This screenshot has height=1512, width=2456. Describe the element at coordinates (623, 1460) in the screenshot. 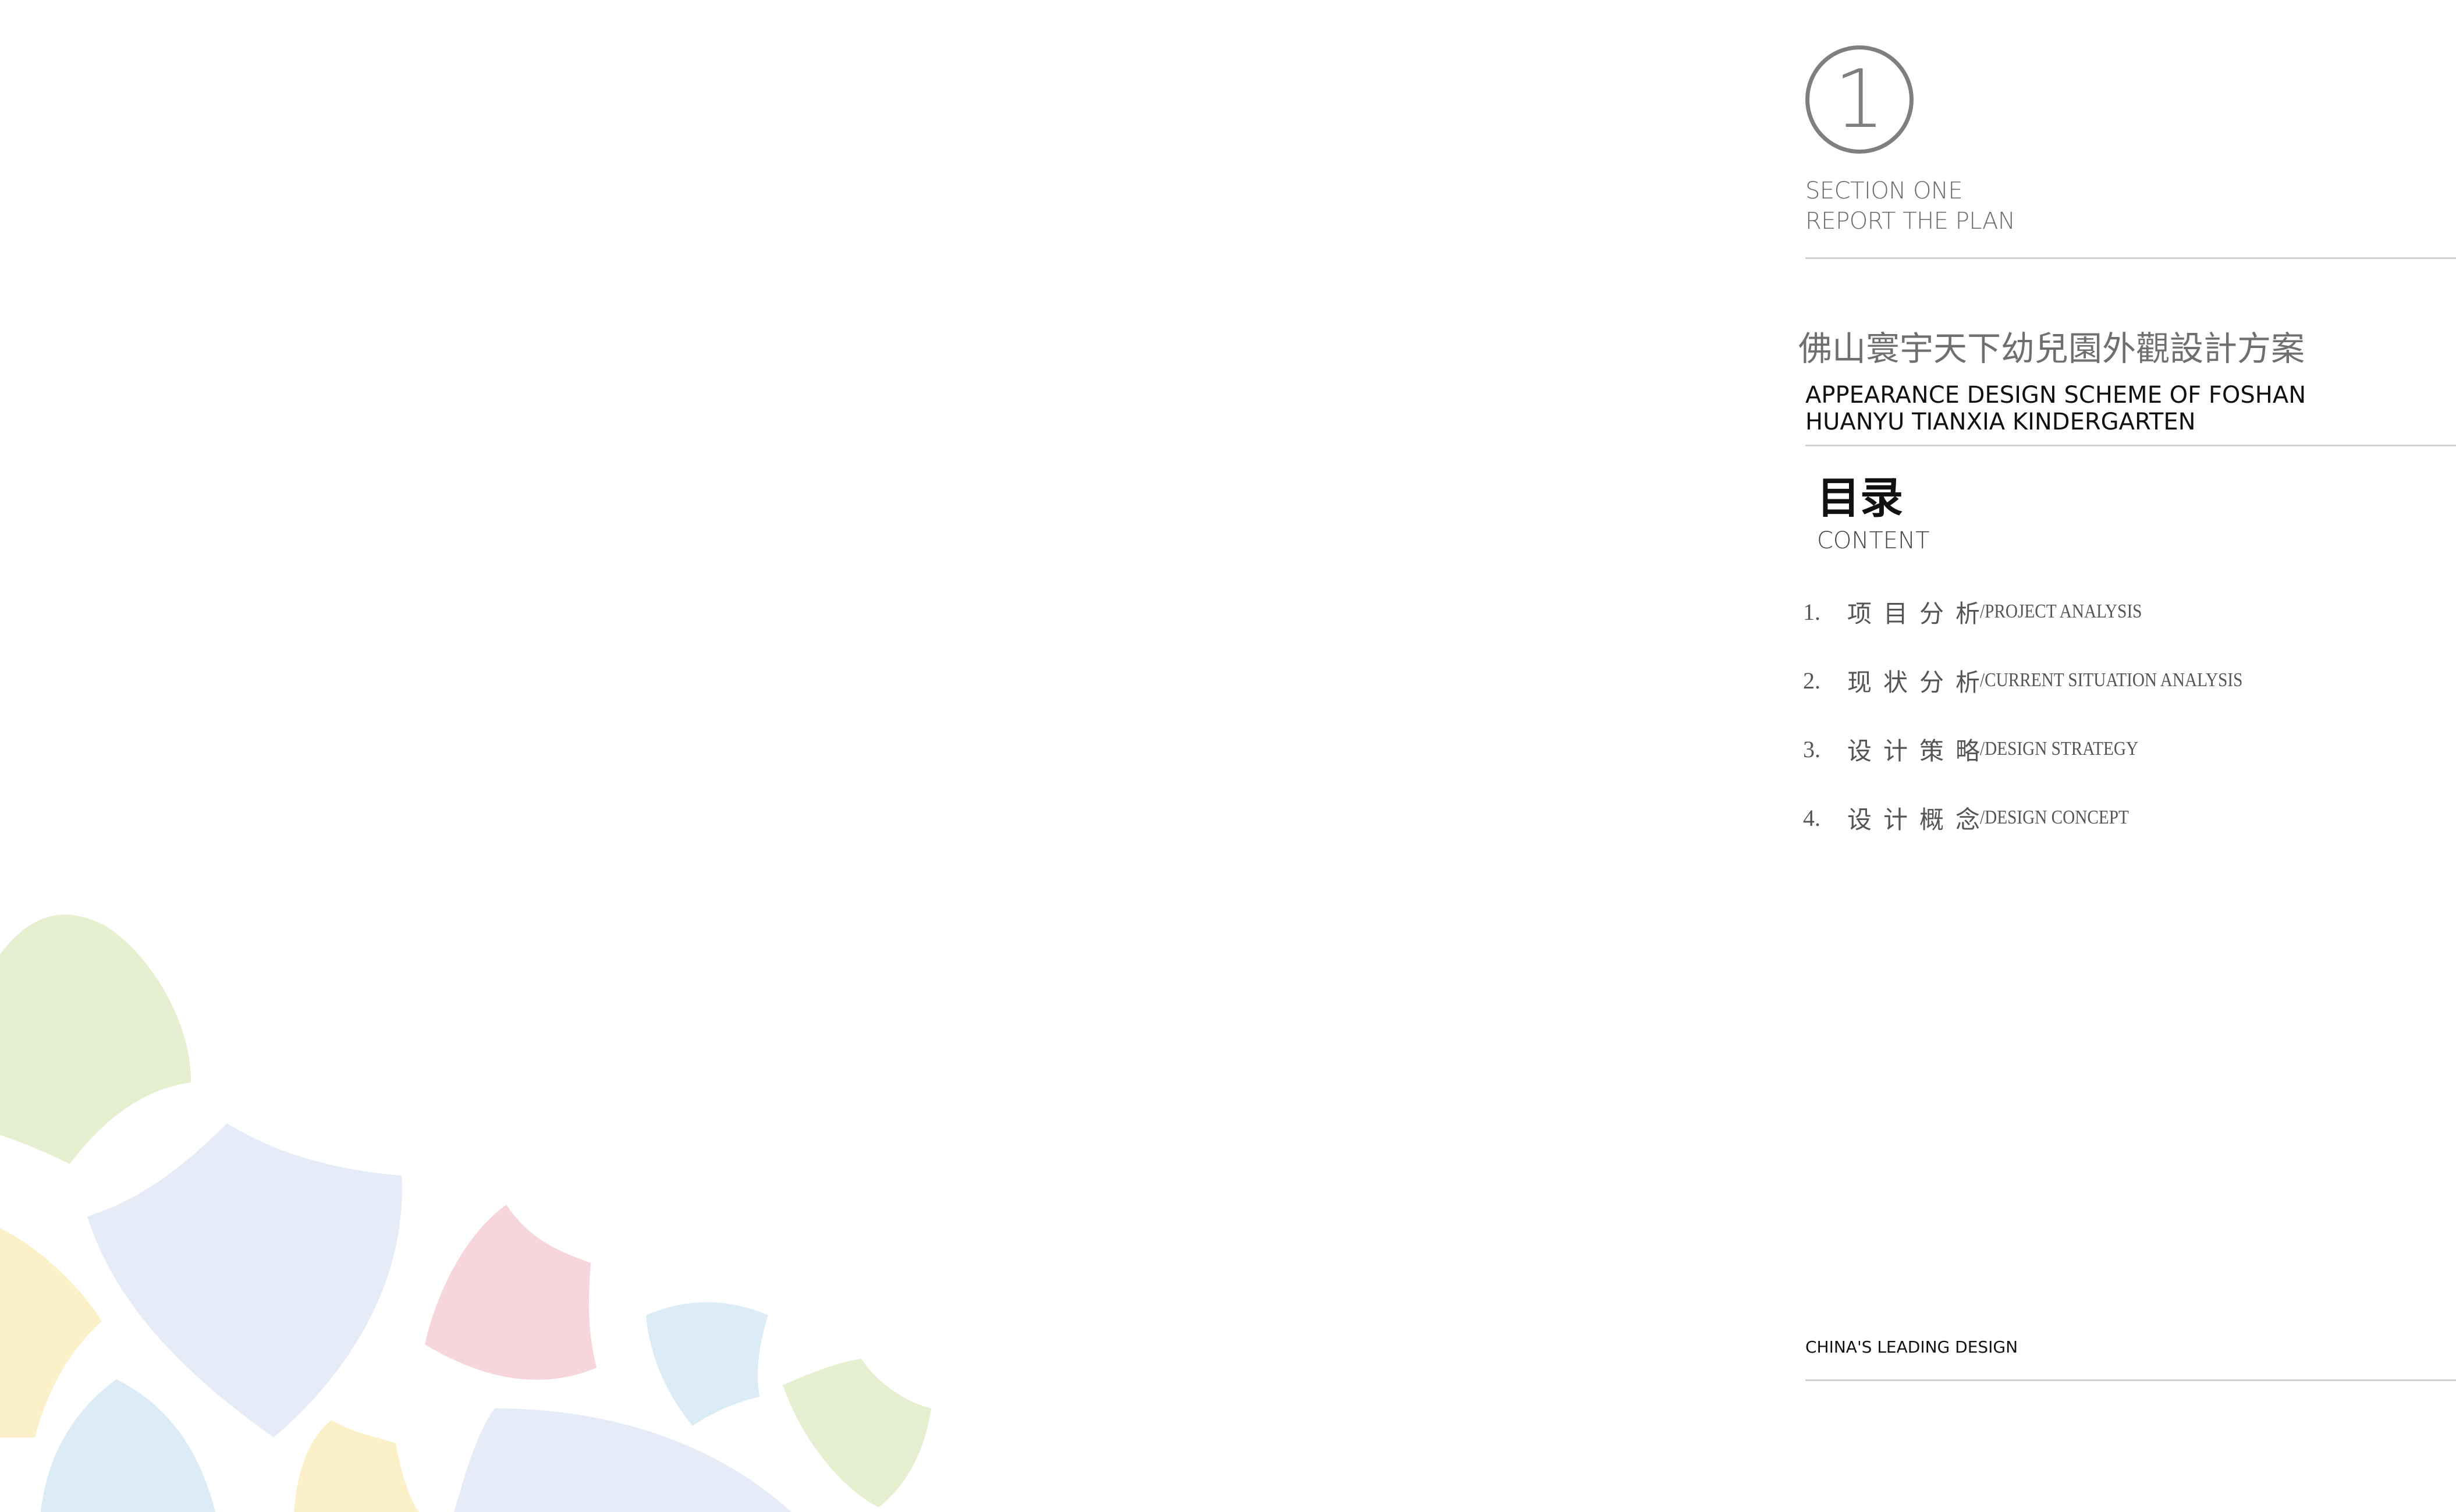

I see `petal-blue-bottom` at that location.